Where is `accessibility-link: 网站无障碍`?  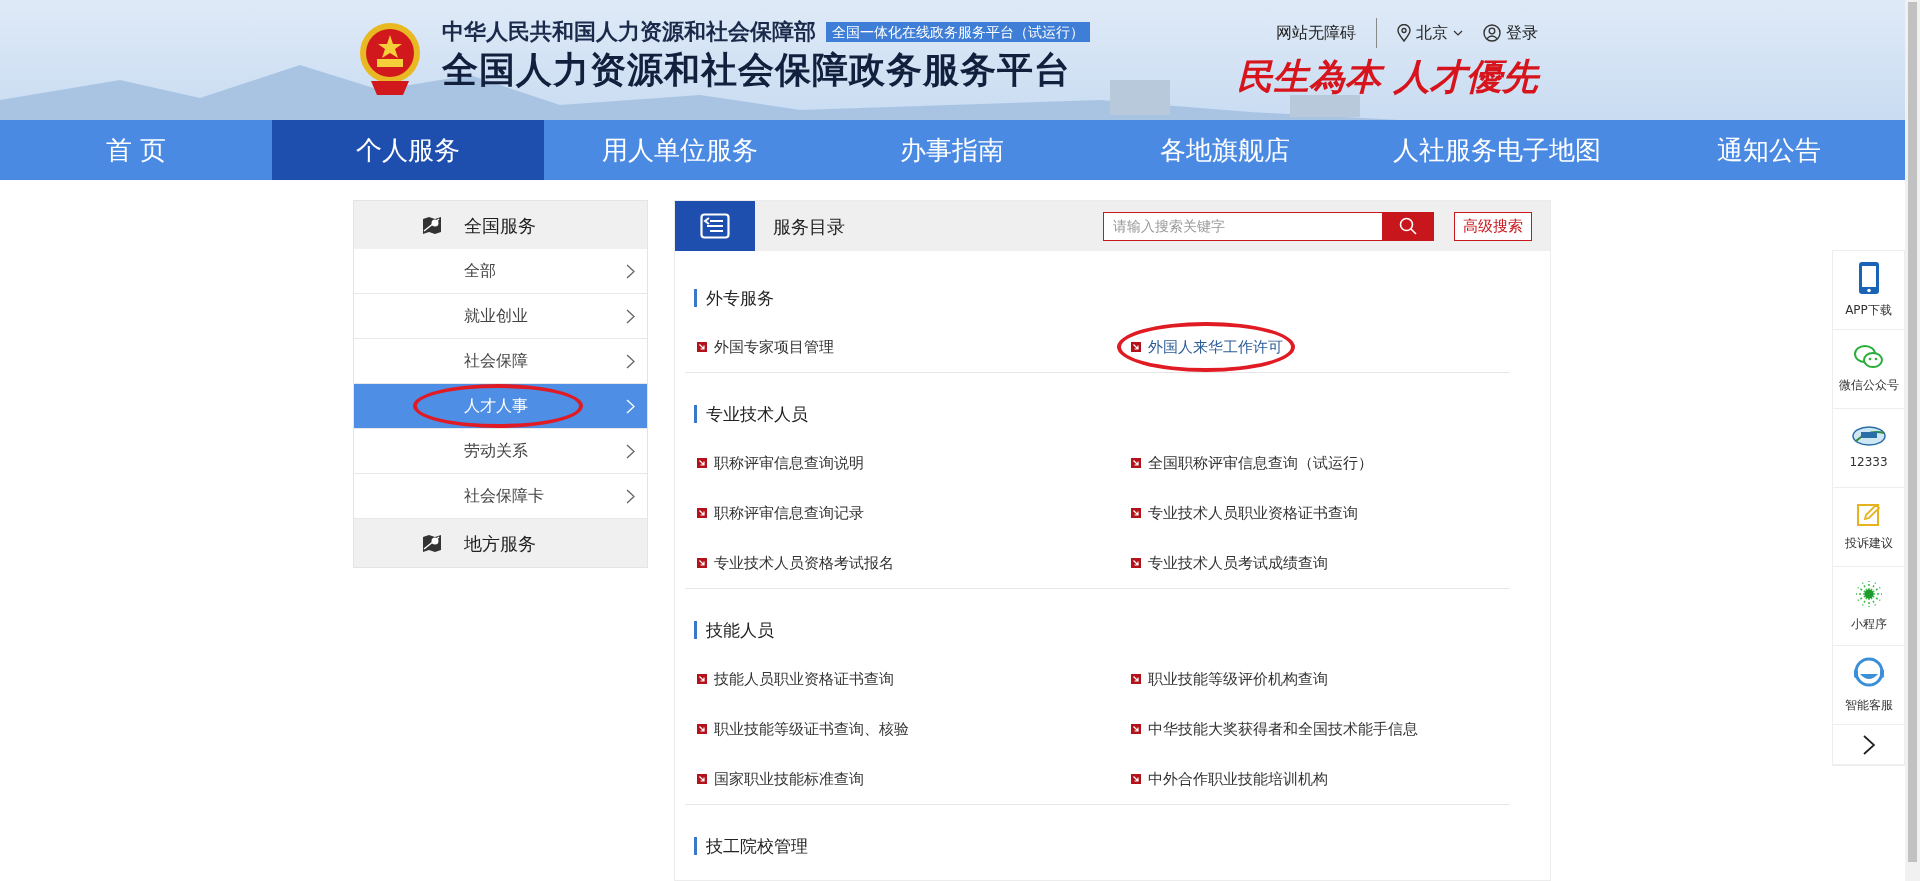
accessibility-link: 网站无障碍 is located at coordinates (1326, 33).